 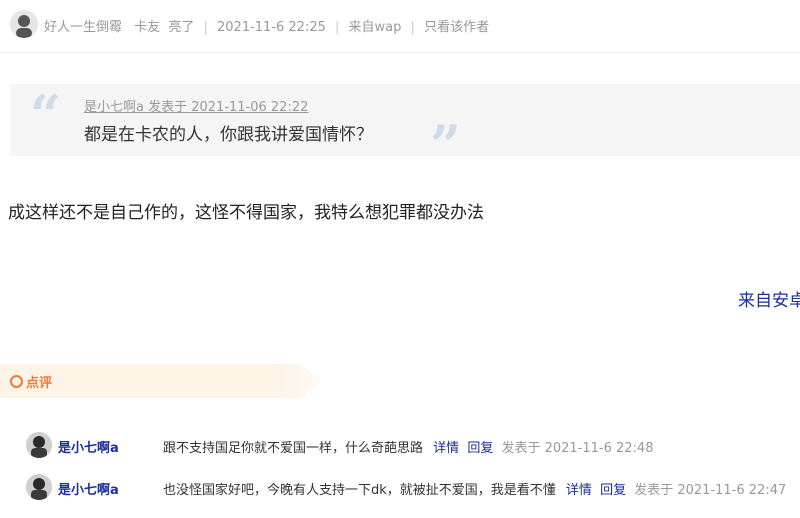 I want to click on author-title: 卡友, so click(x=147, y=27).